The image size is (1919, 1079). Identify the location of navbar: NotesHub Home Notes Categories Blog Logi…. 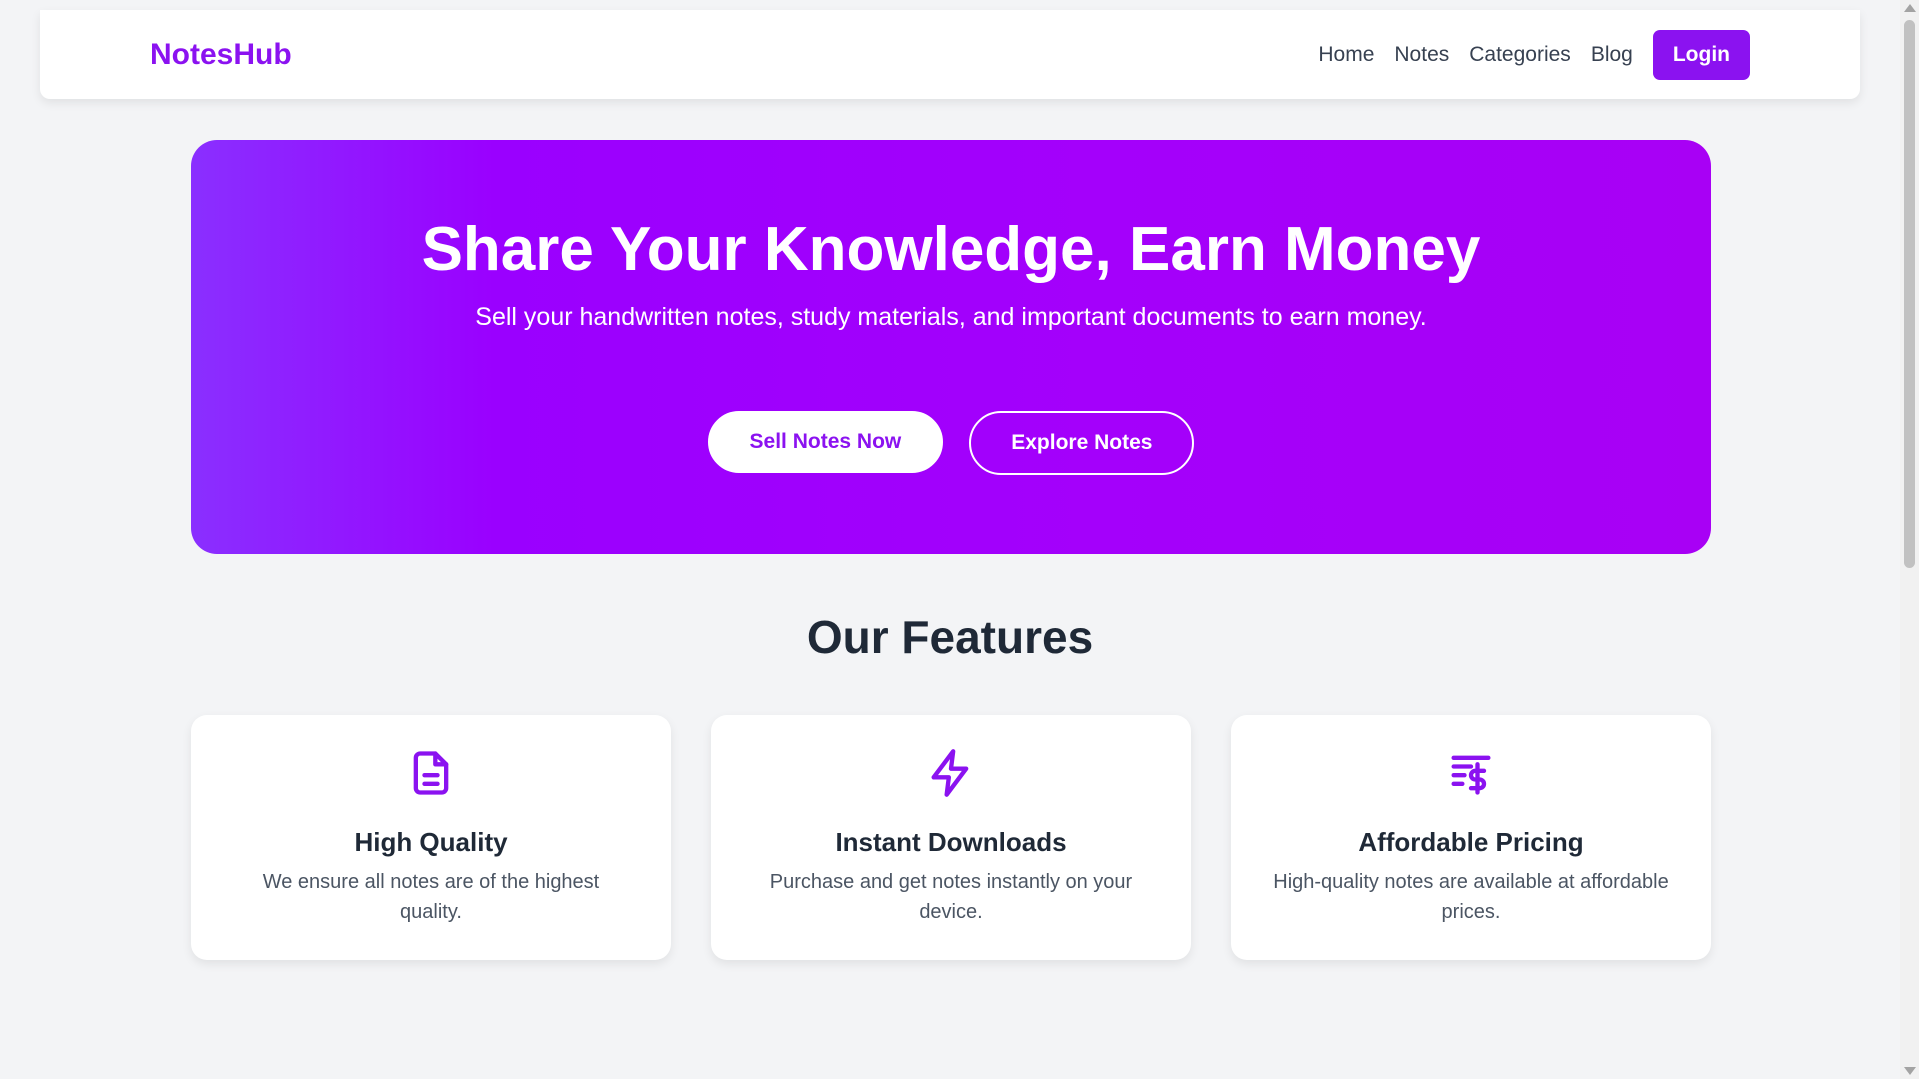
(950, 54).